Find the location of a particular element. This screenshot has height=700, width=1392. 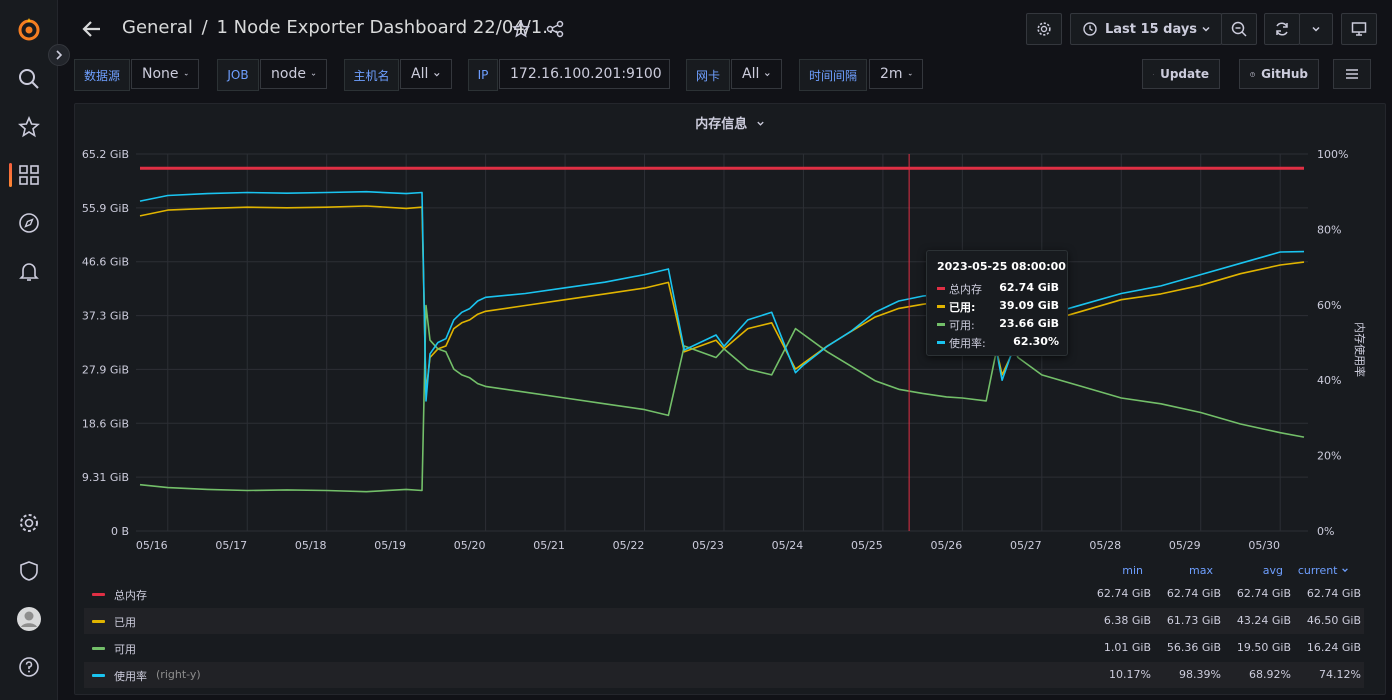

configuration-gear-icon is located at coordinates (29, 523).